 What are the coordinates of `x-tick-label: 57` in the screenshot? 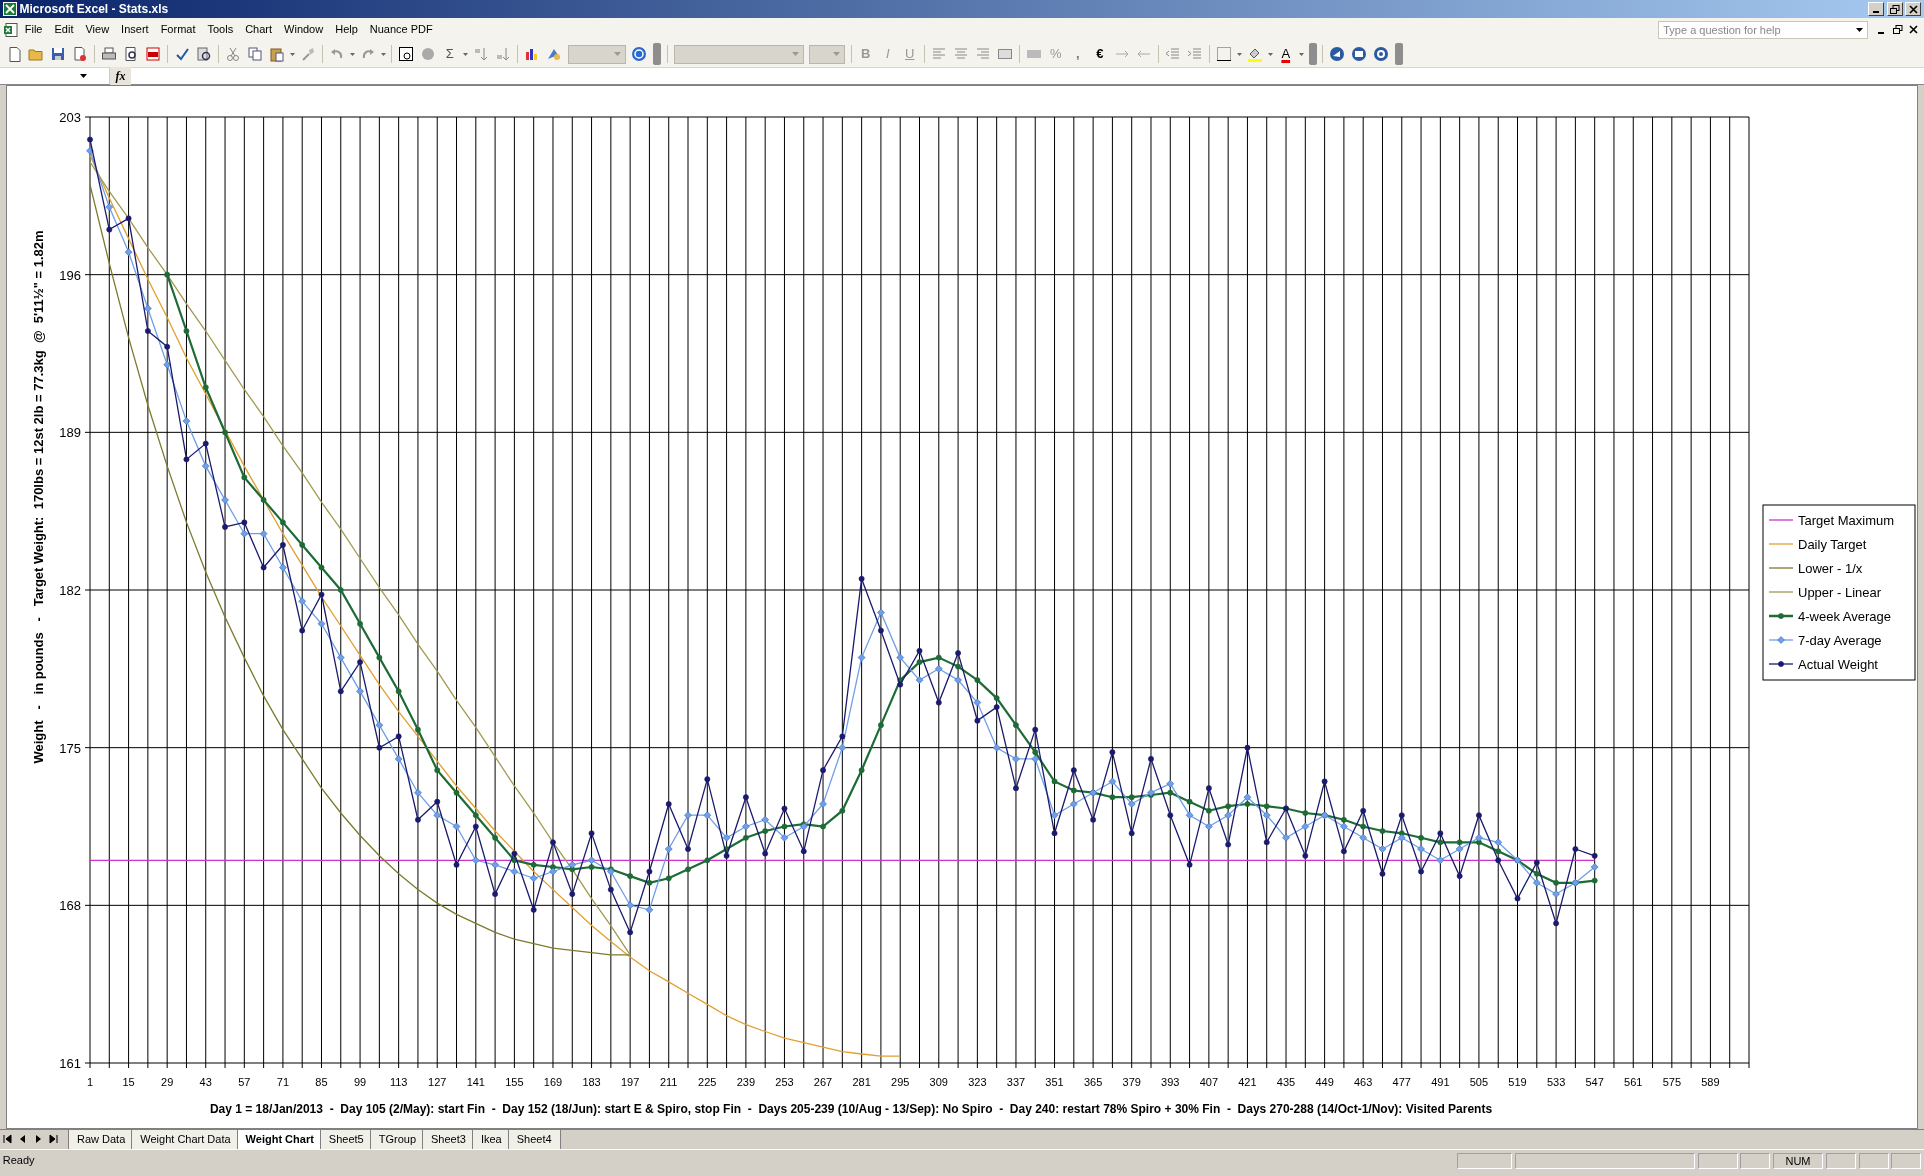 It's located at (244, 1082).